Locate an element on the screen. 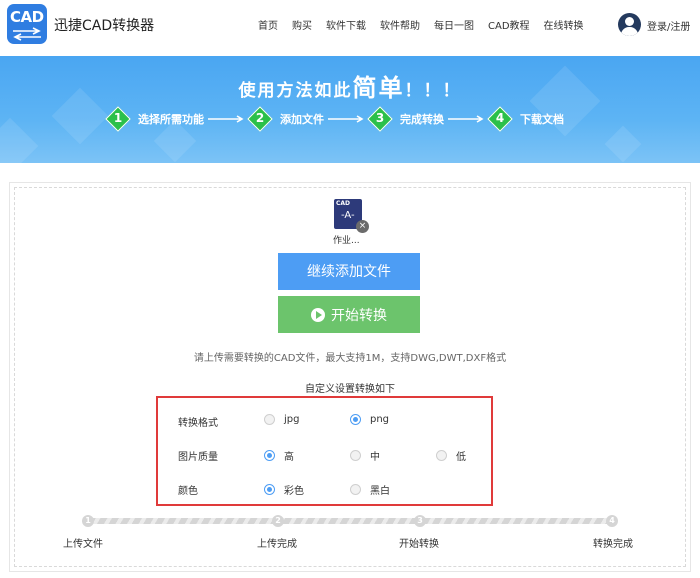 Image resolution: width=700 pixels, height=578 pixels. format-jpg-radio: jpg is located at coordinates (281, 419).